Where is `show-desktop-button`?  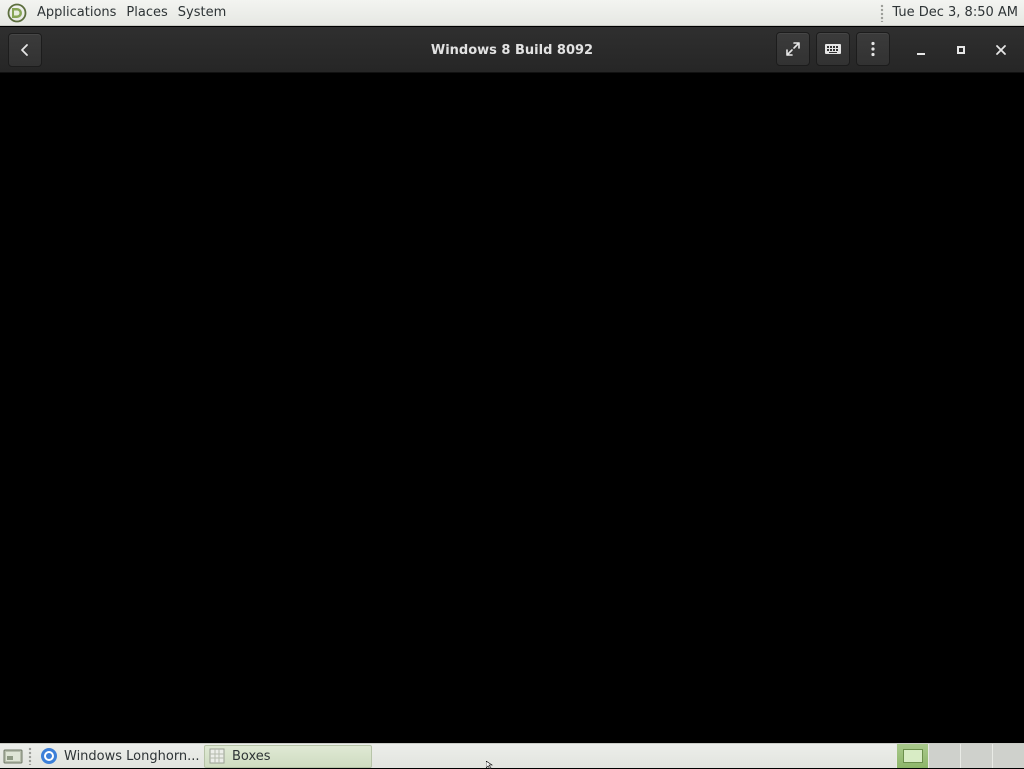 show-desktop-button is located at coordinates (13, 756).